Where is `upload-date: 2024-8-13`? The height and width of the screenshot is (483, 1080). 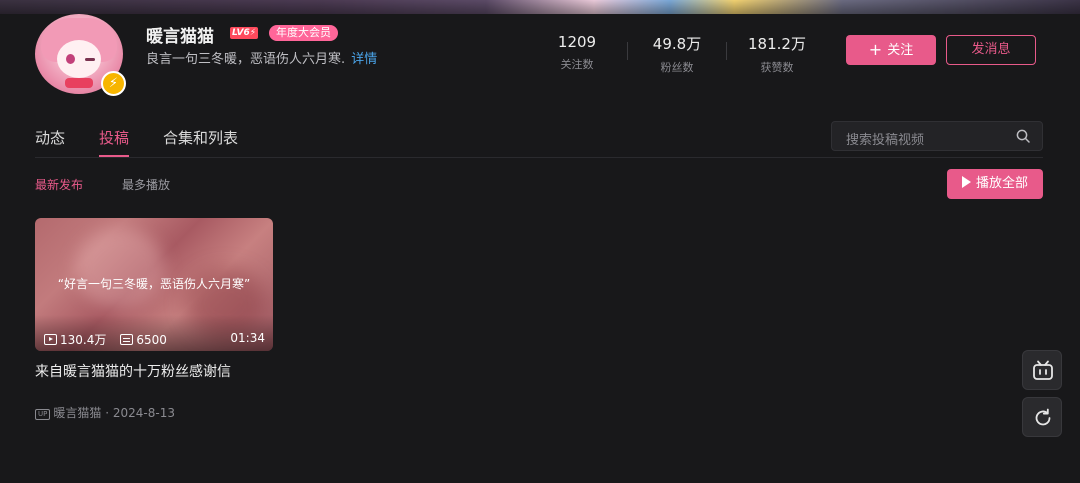 upload-date: 2024-8-13 is located at coordinates (143, 413).